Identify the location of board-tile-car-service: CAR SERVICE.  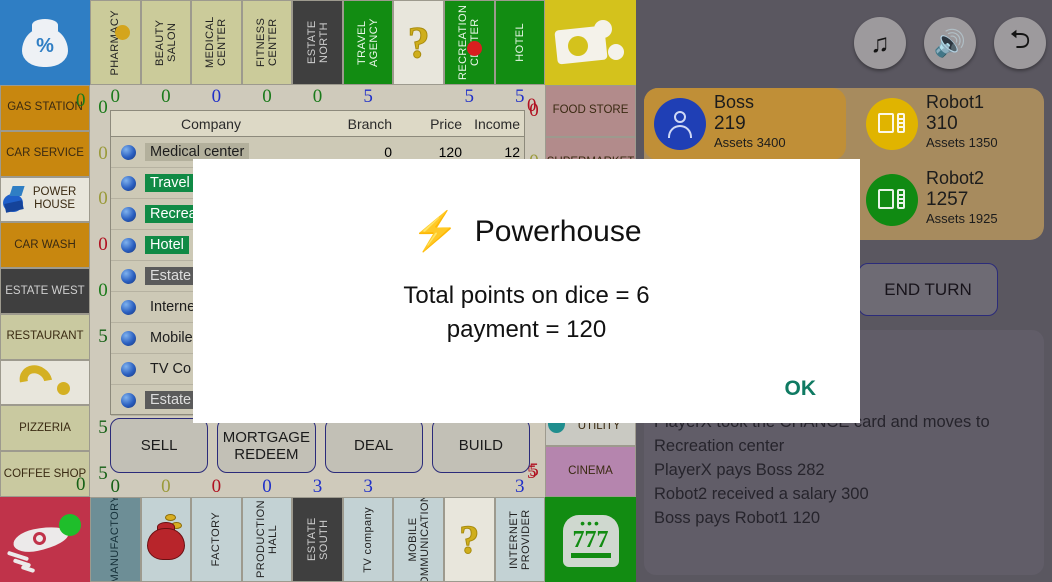
(45, 153).